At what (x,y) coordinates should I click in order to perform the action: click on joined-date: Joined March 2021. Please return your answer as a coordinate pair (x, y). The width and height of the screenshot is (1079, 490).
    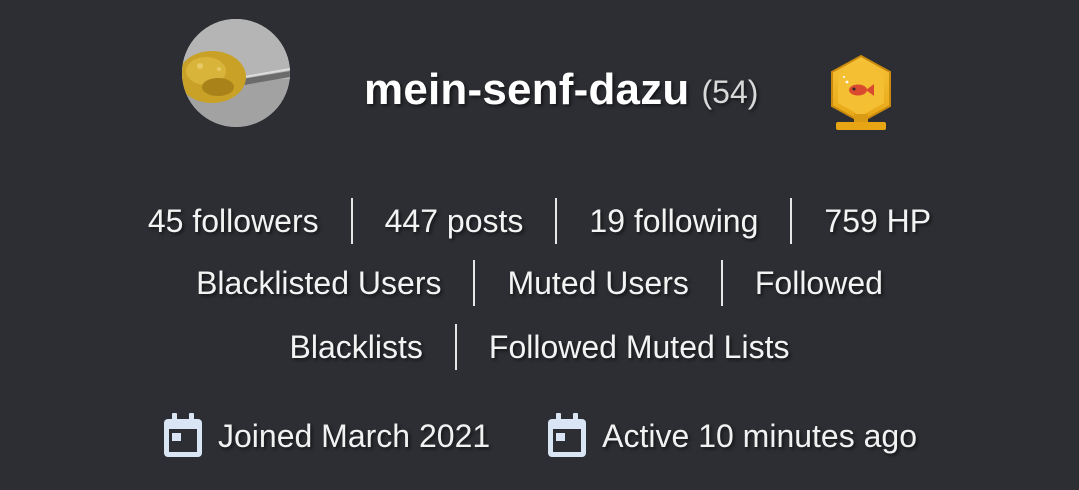
    Looking at the image, I should click on (326, 436).